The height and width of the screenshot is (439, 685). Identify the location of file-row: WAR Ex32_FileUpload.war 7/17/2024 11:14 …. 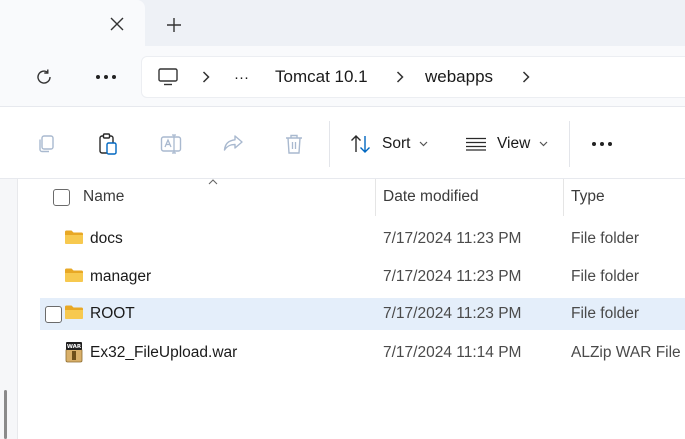
(362, 353).